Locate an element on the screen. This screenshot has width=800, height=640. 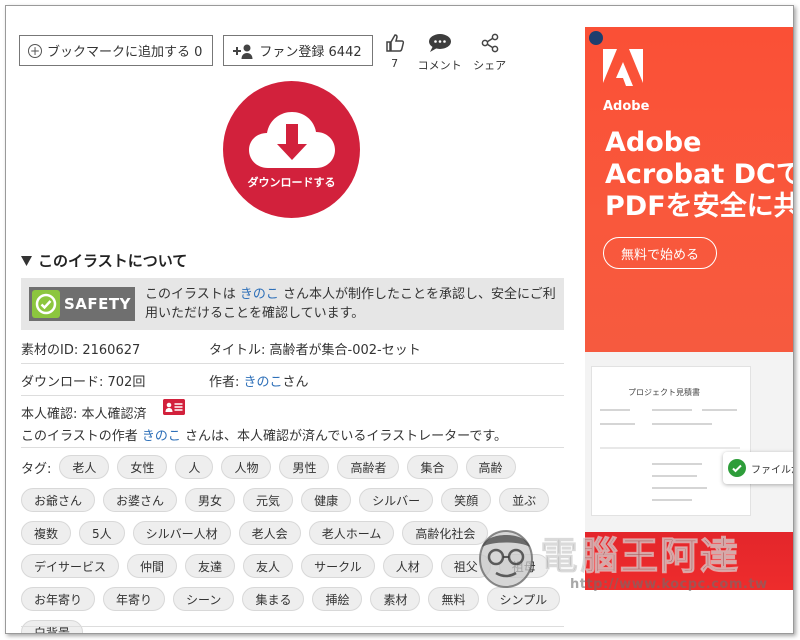
ad-toast: ファイルが保 is located at coordinates (758, 468).